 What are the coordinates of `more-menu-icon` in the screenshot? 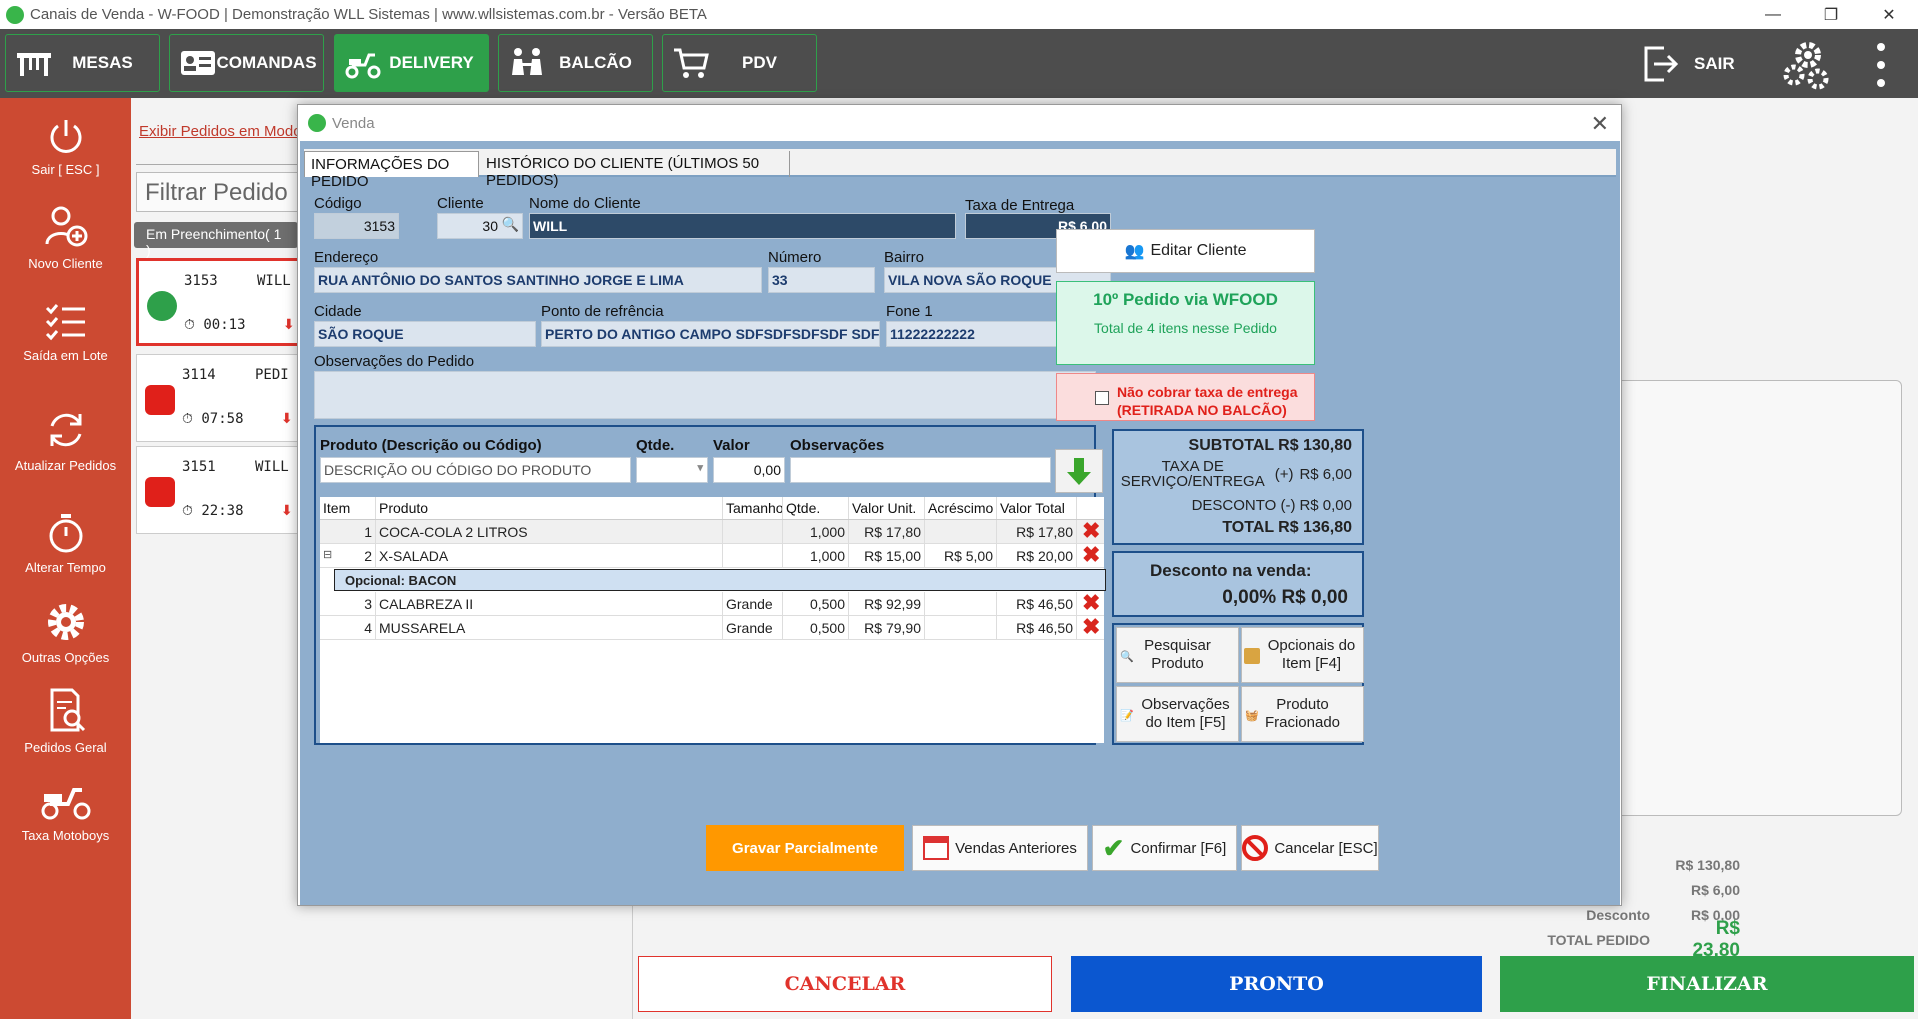 It's located at (1881, 65).